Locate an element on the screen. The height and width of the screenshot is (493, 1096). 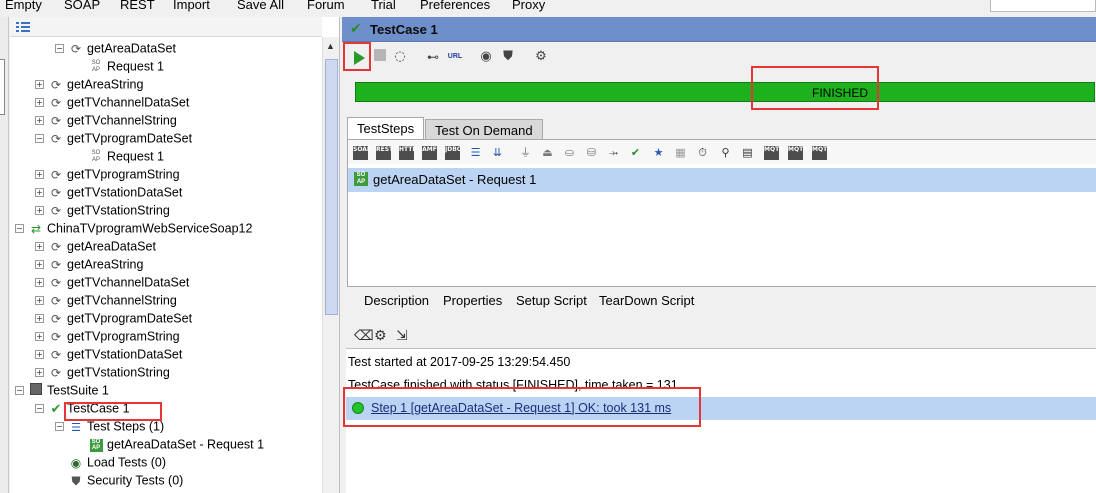
credentials-key-icon: ⊷ is located at coordinates (433, 57).